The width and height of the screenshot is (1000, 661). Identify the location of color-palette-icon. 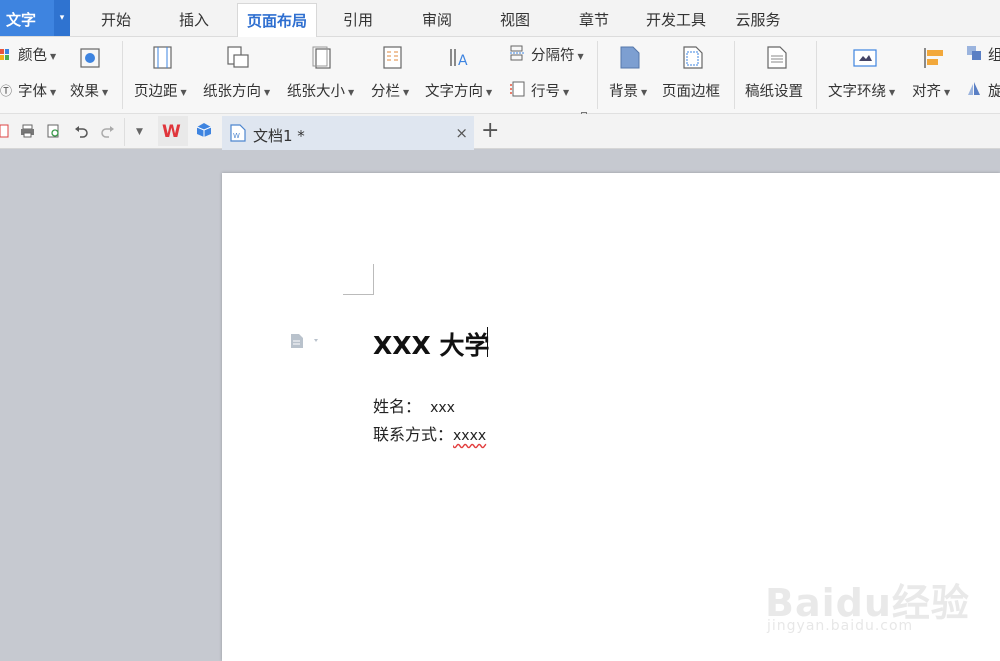
(5, 55).